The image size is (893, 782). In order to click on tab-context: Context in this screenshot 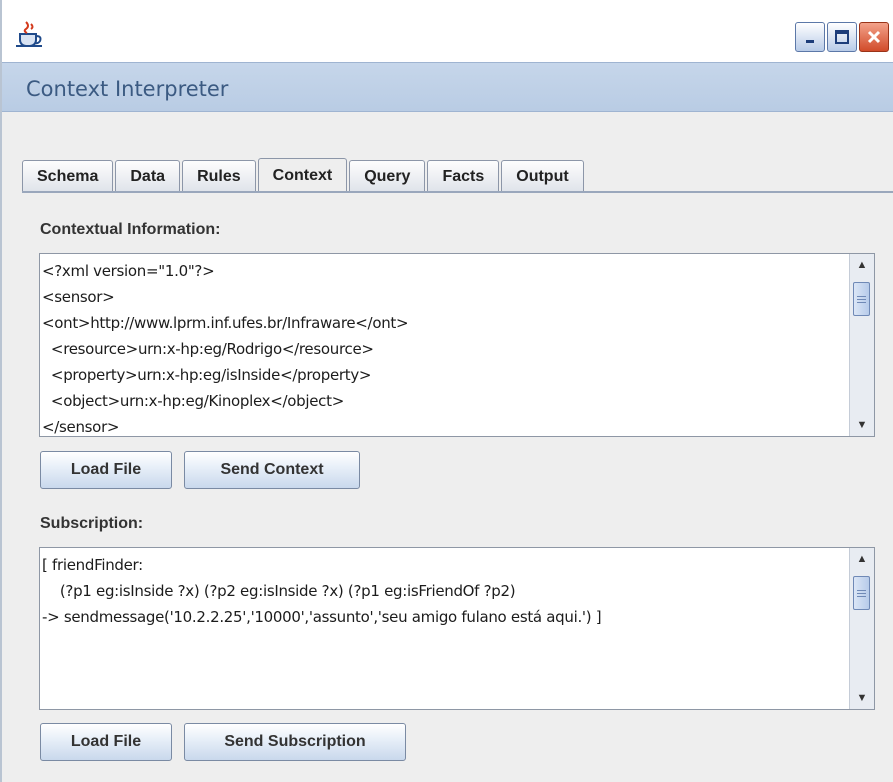, I will do `click(302, 175)`.